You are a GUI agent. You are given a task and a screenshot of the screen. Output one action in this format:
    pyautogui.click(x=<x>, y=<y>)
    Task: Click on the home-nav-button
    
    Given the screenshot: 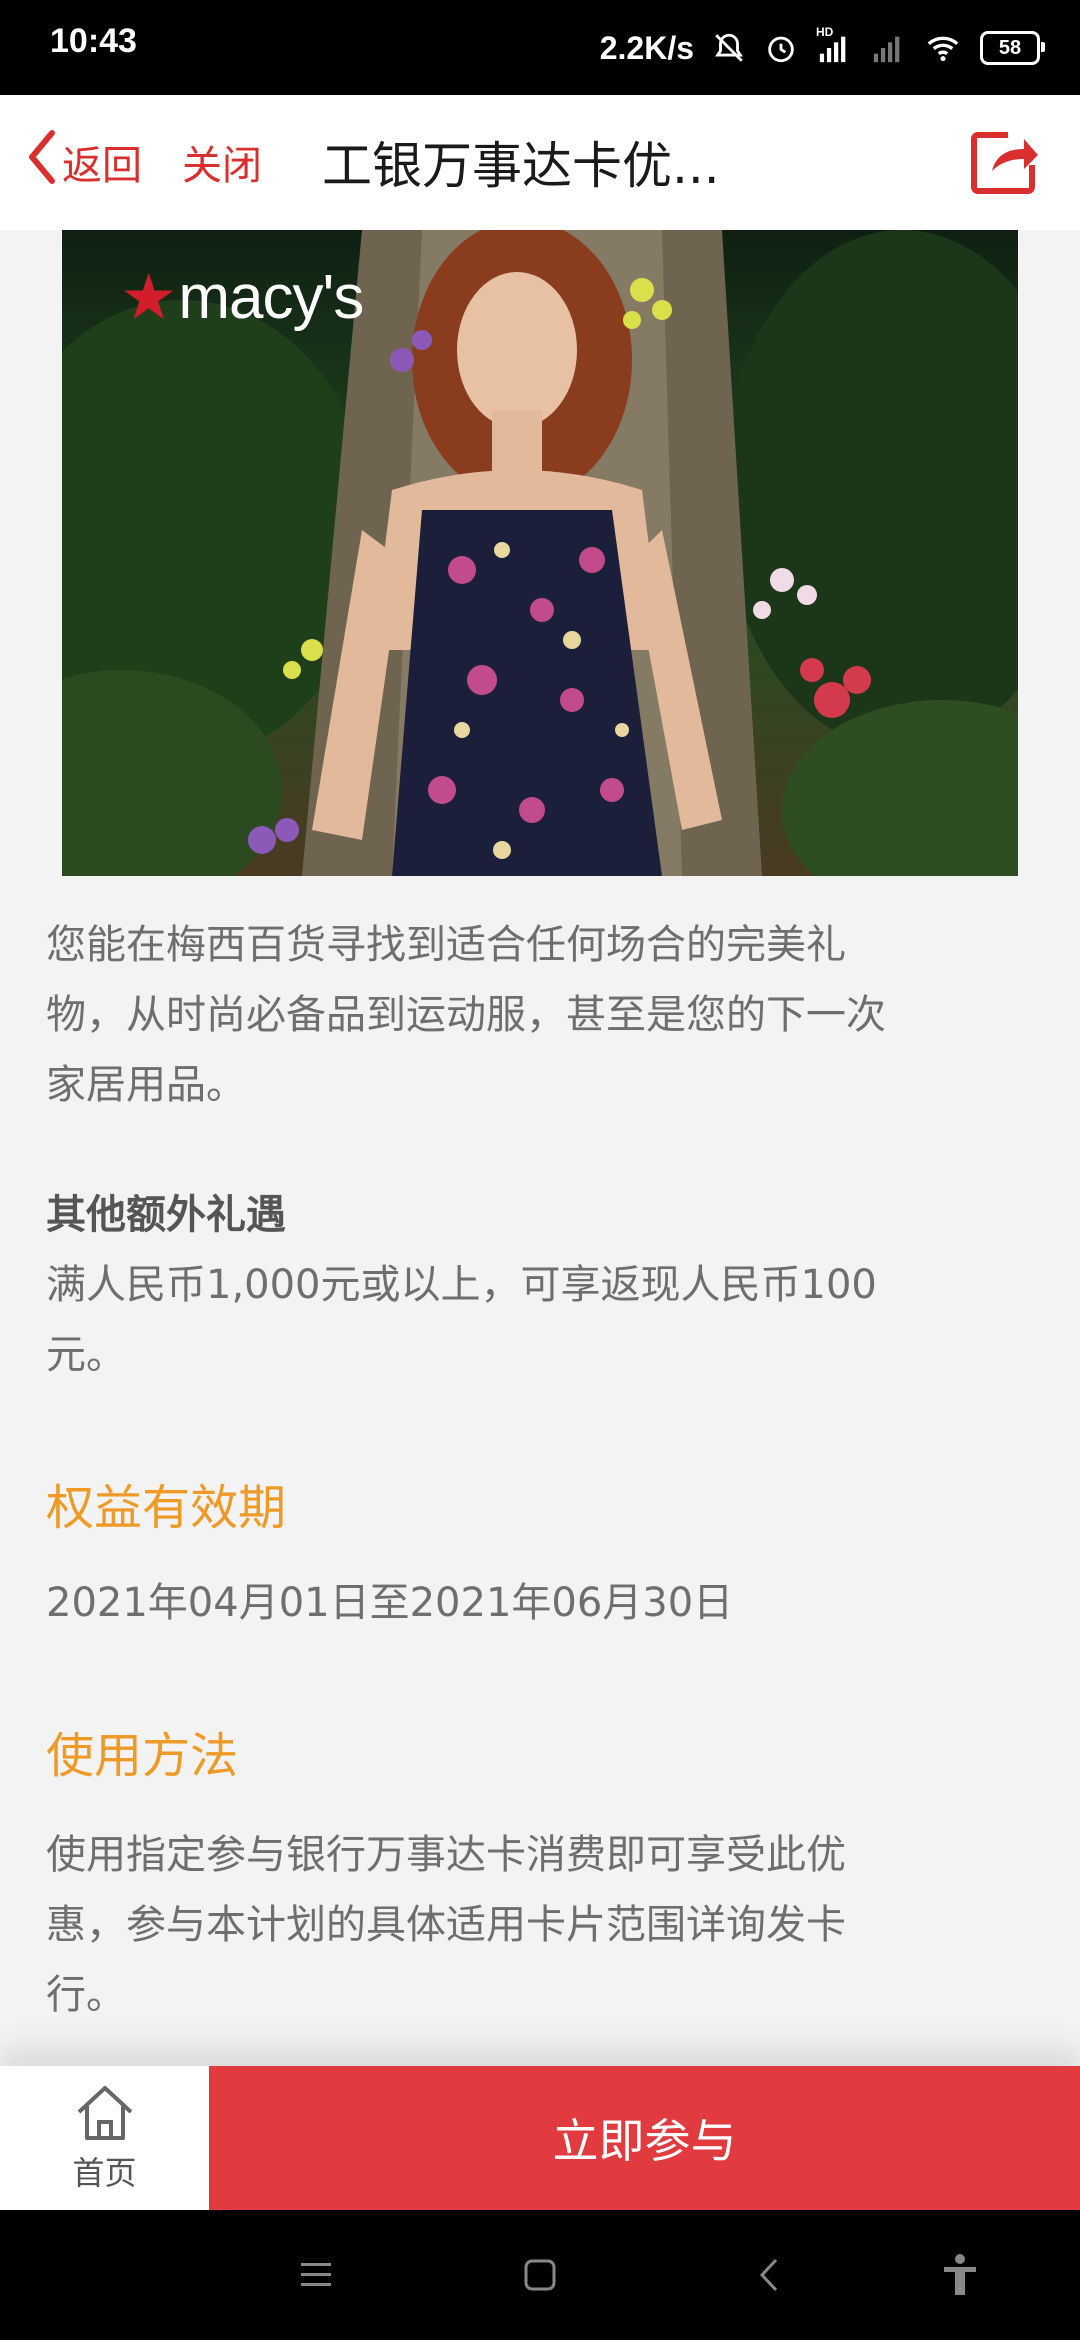 What is the action you would take?
    pyautogui.click(x=540, y=2275)
    